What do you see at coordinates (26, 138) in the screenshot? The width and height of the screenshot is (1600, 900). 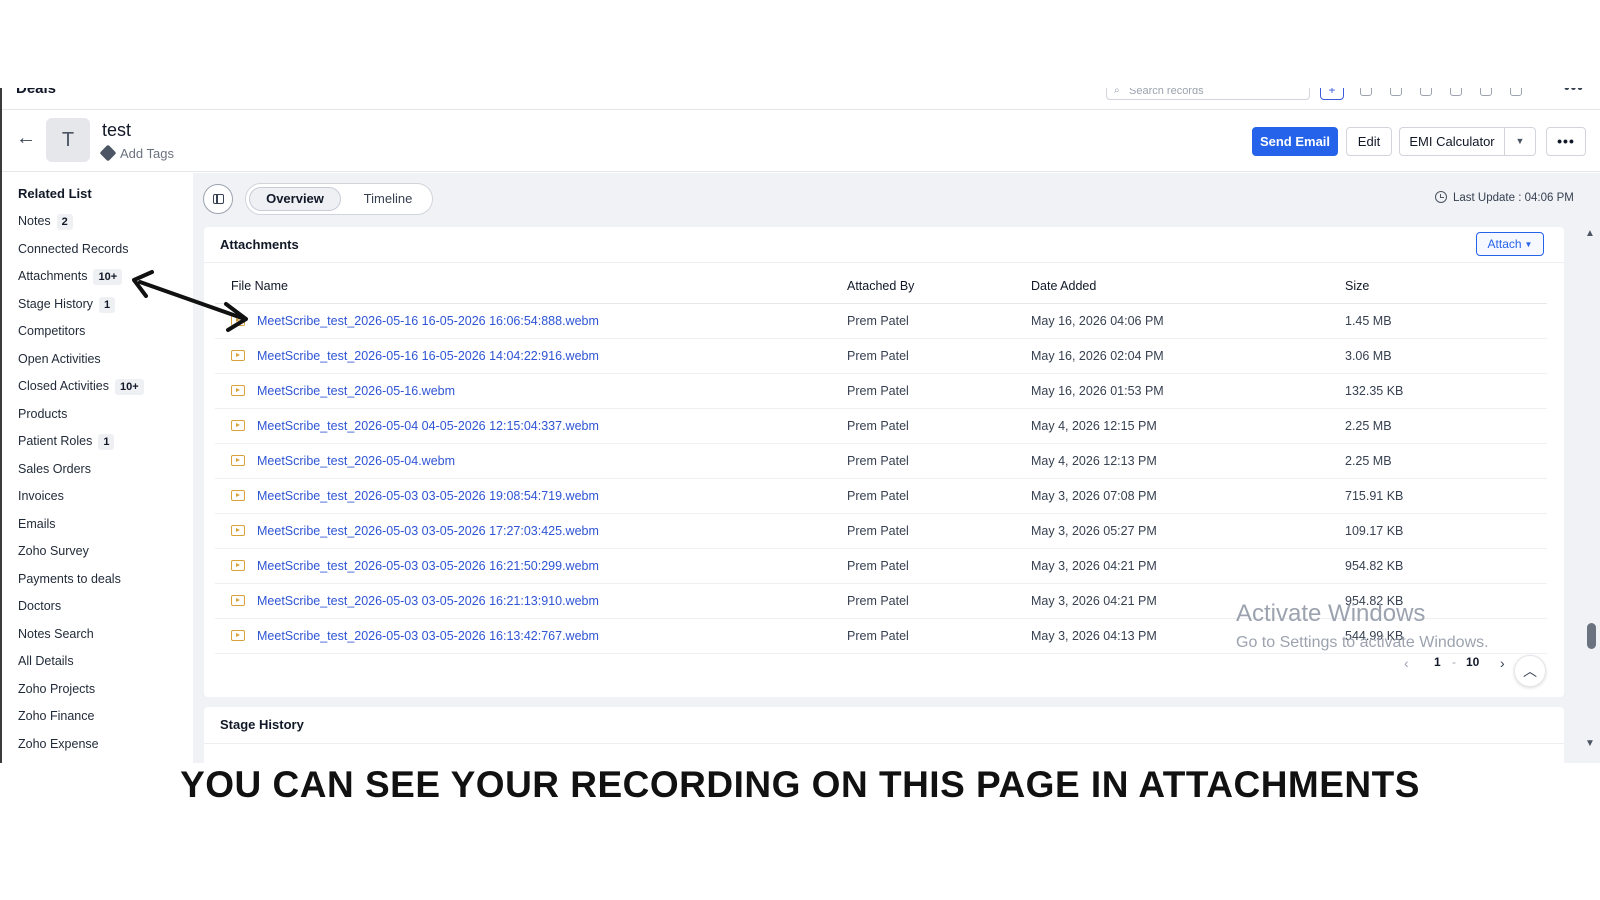 I see `back-arrow-icon: ←` at bounding box center [26, 138].